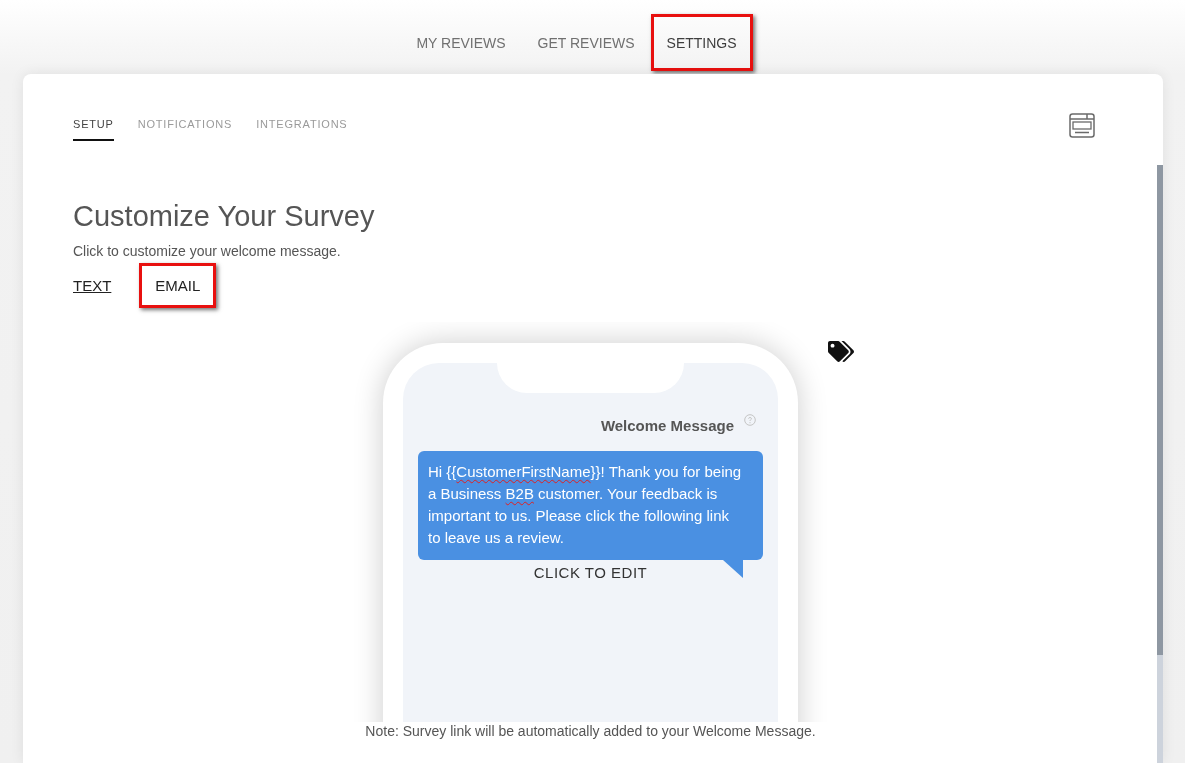  I want to click on main-nav-tab: GET REVIEWS, so click(586, 42).